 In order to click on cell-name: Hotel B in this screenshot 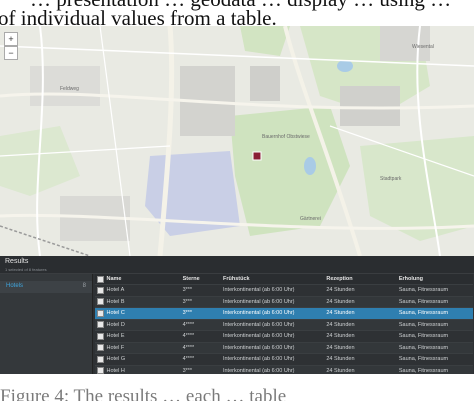, I will do `click(142, 301)`.